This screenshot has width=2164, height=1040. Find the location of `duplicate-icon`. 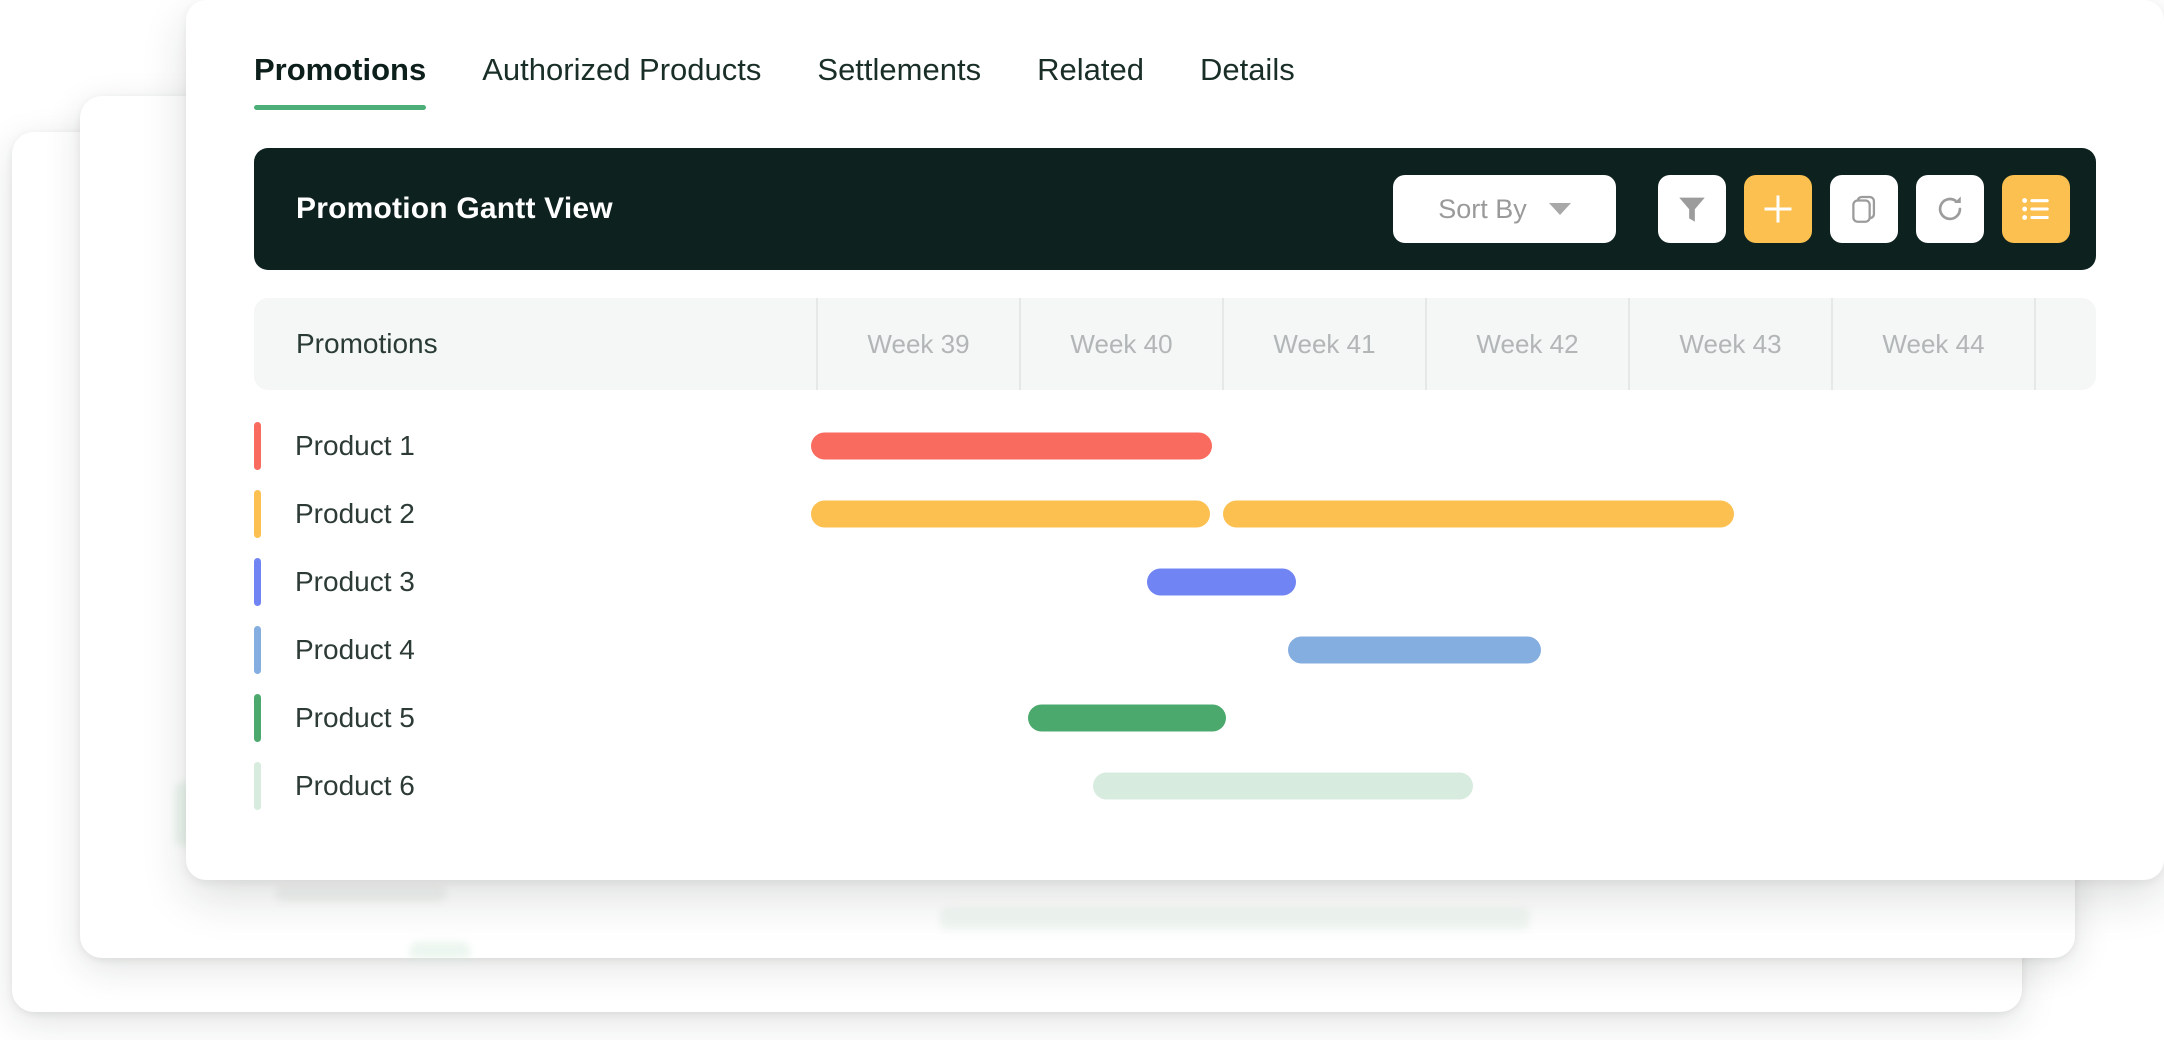

duplicate-icon is located at coordinates (1864, 209).